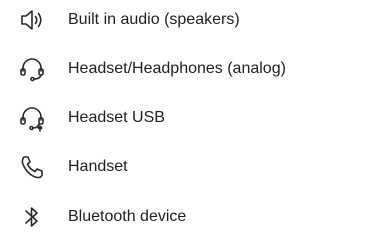 The width and height of the screenshot is (381, 251). What do you see at coordinates (32, 118) in the screenshot?
I see `headset-usb-icon` at bounding box center [32, 118].